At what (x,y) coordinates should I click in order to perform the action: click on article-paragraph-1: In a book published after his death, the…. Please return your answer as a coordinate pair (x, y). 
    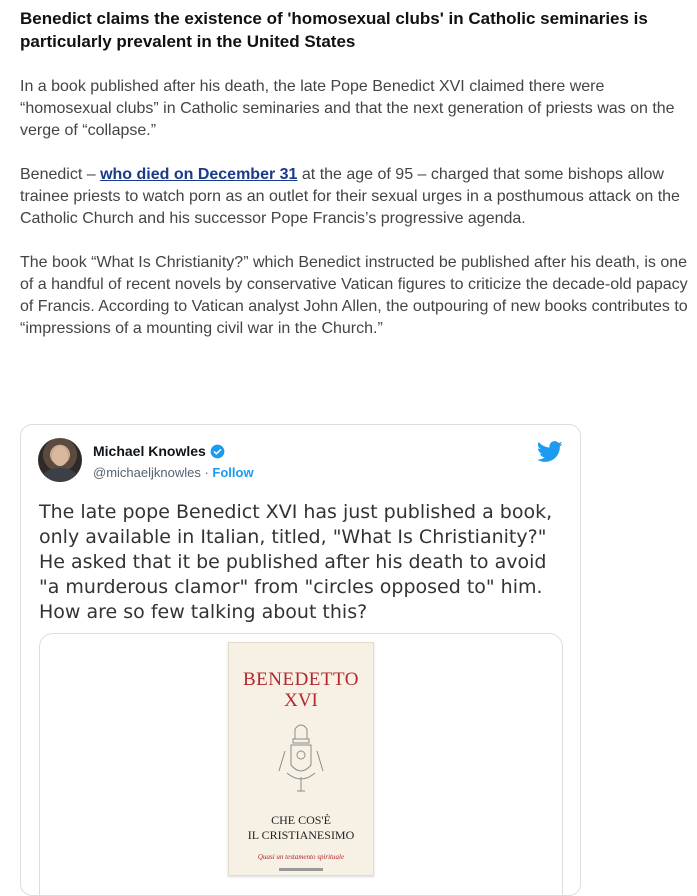
    Looking at the image, I should click on (347, 108).